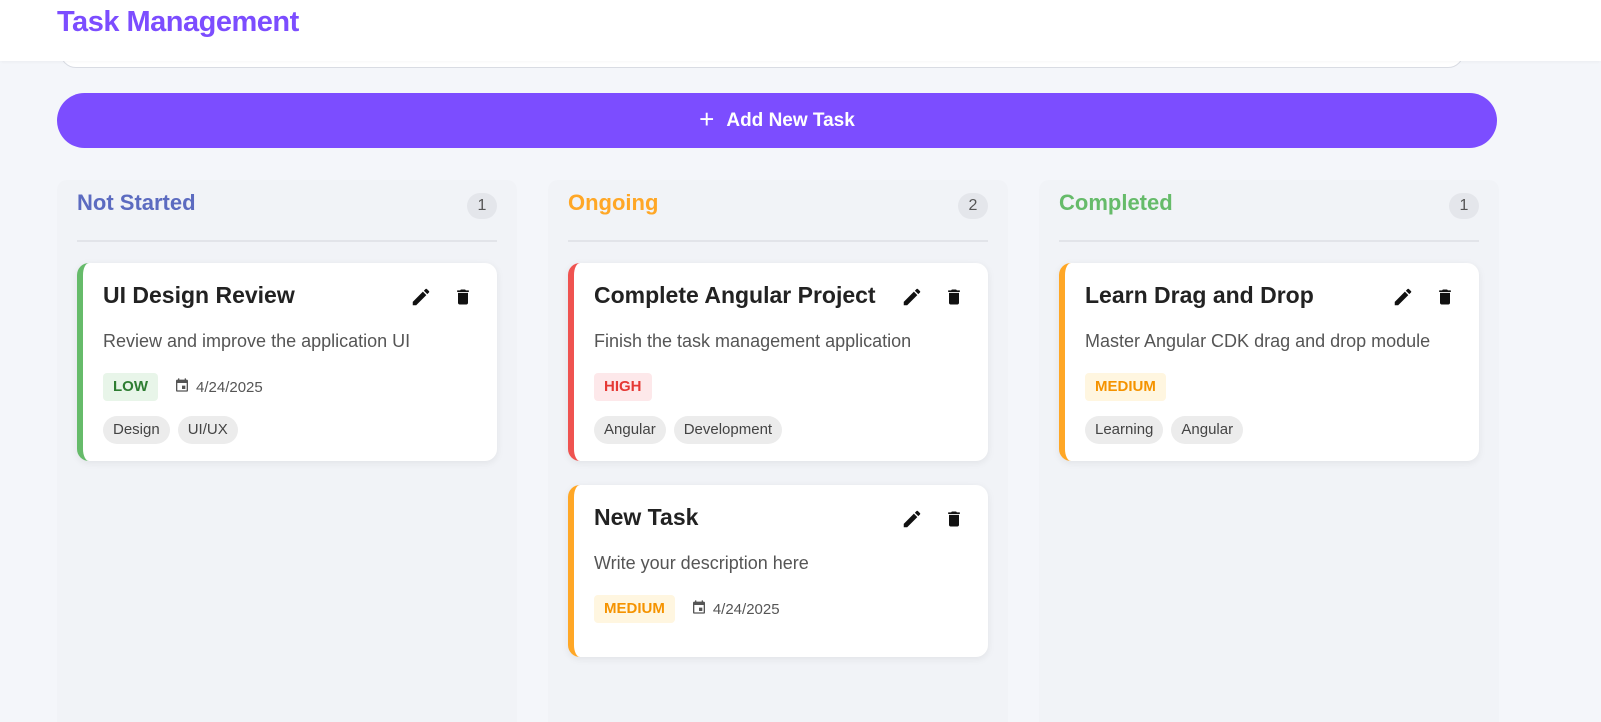  I want to click on column-count-badge: 2, so click(973, 206).